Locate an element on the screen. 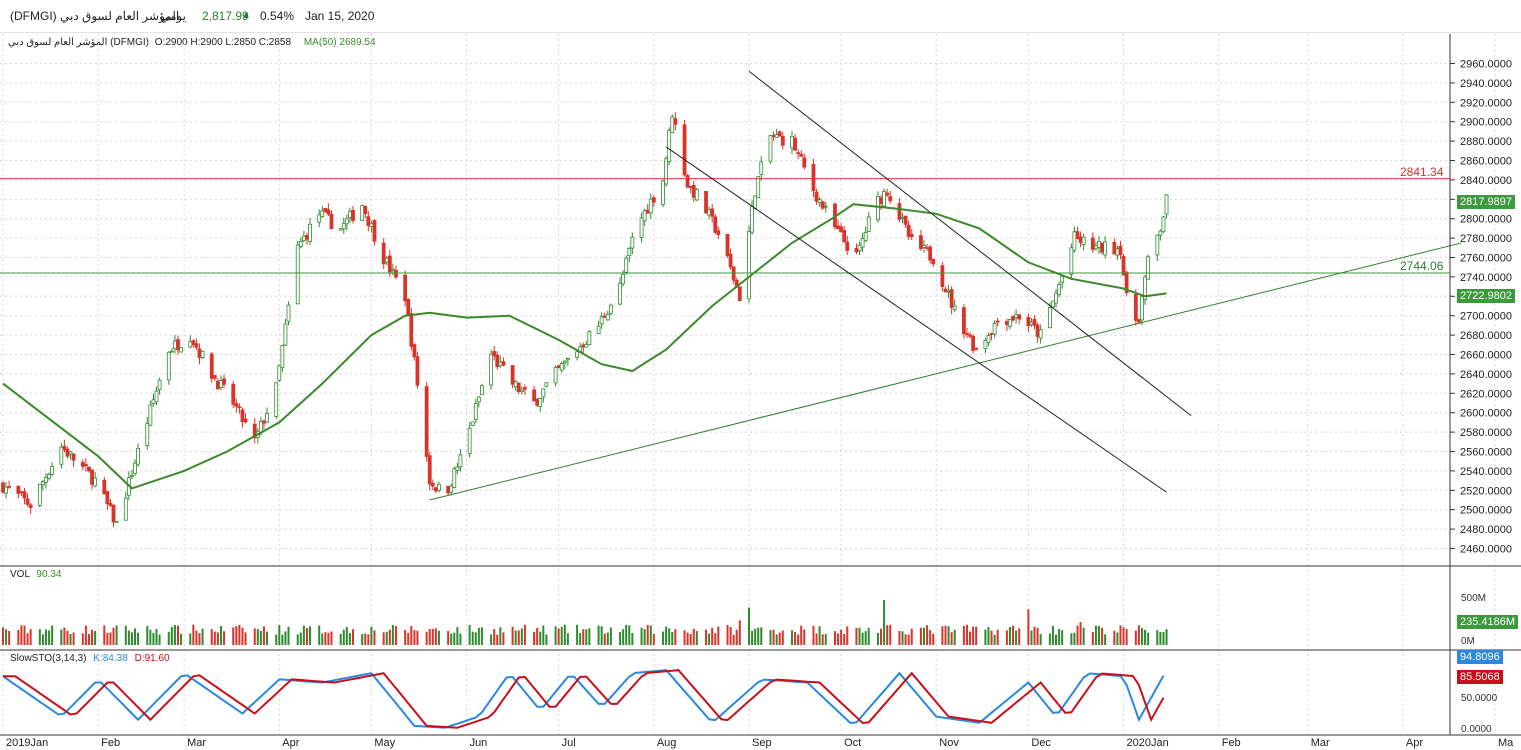 The width and height of the screenshot is (1521, 750). stoch-d-marker: 85.5068 is located at coordinates (1480, 677).